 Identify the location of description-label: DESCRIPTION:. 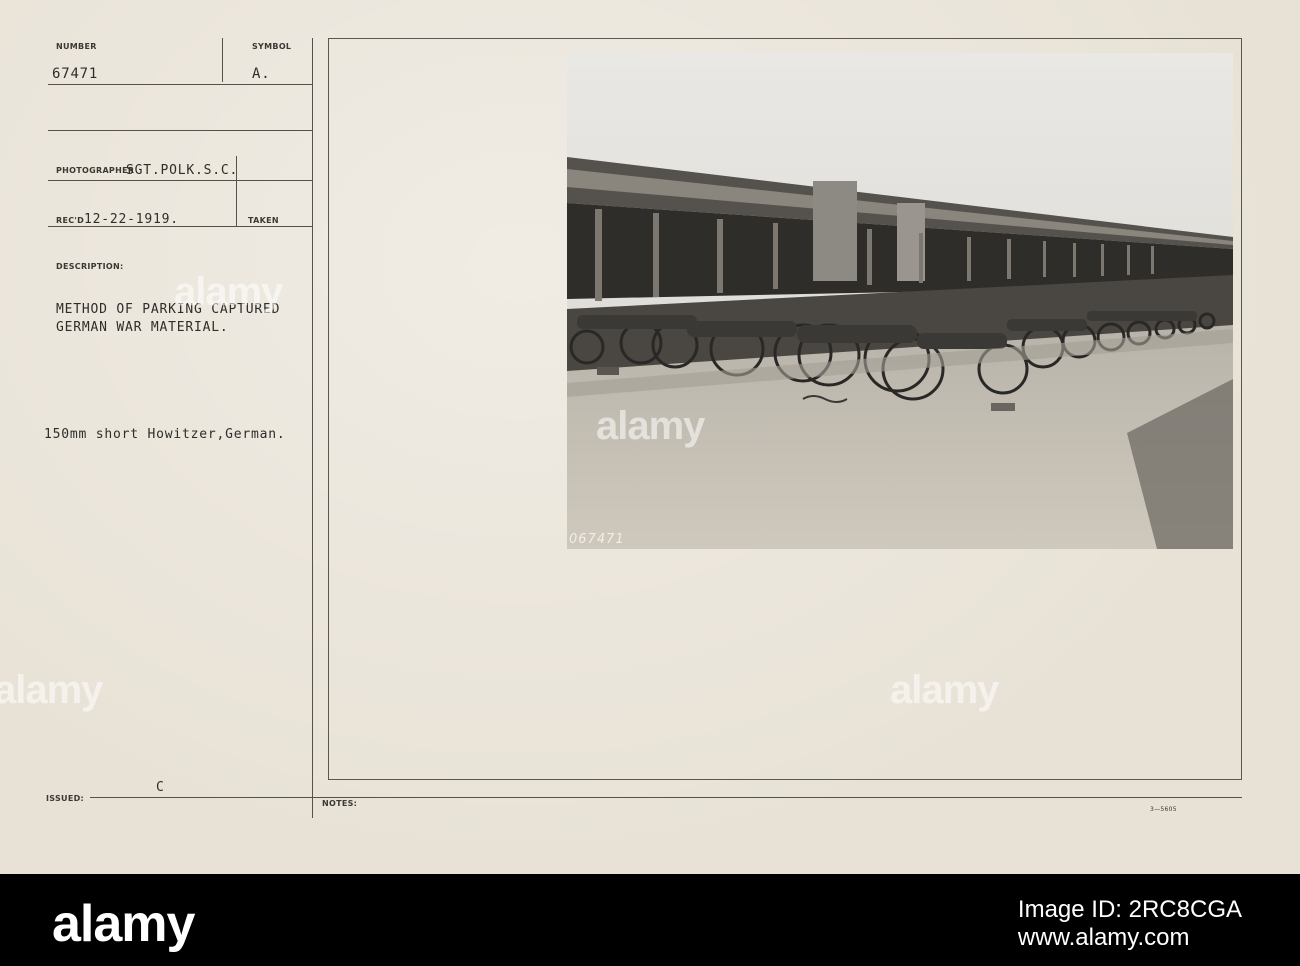
(90, 266).